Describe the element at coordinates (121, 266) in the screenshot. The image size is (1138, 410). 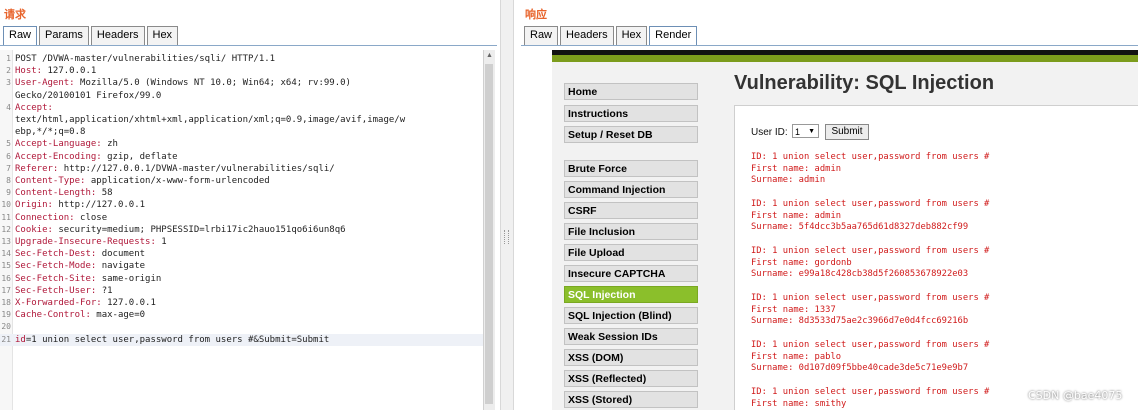
I see `header-value: navigate` at that location.